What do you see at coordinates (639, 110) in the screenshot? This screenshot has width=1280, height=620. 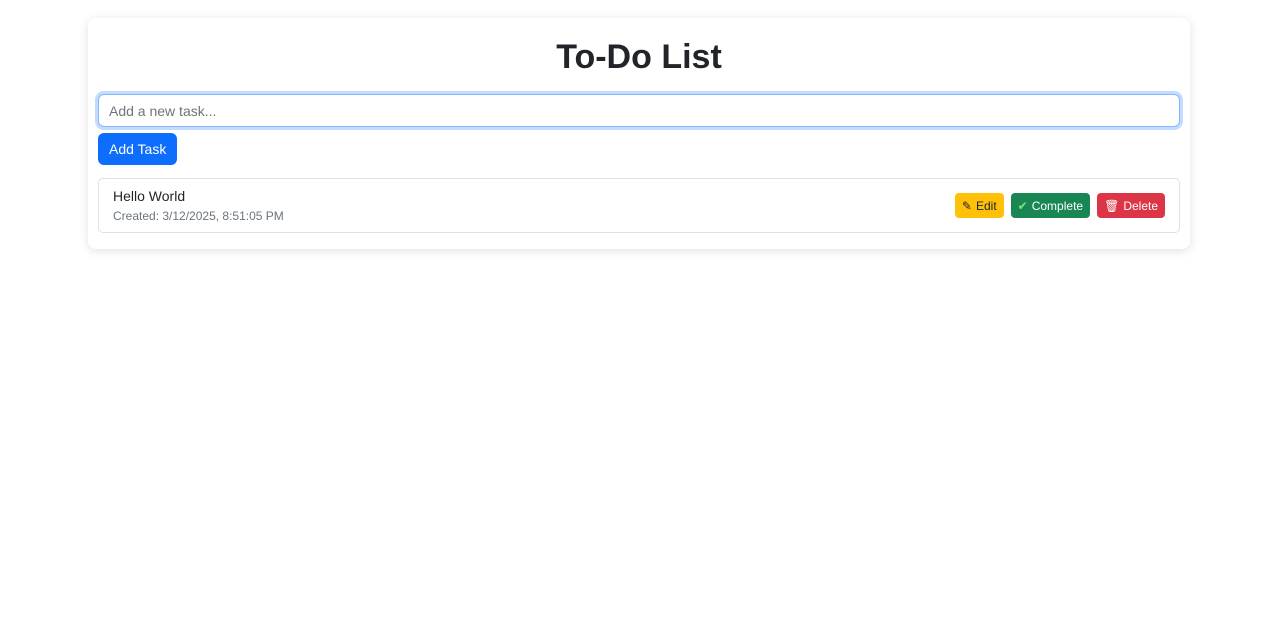 I see `new-task-input` at bounding box center [639, 110].